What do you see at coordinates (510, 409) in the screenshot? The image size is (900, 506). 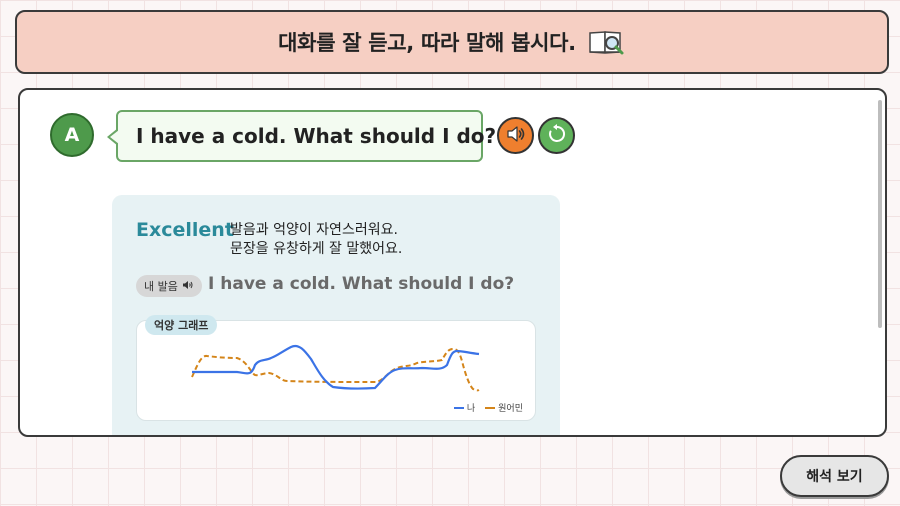 I see `legend-native-label: 원어민` at bounding box center [510, 409].